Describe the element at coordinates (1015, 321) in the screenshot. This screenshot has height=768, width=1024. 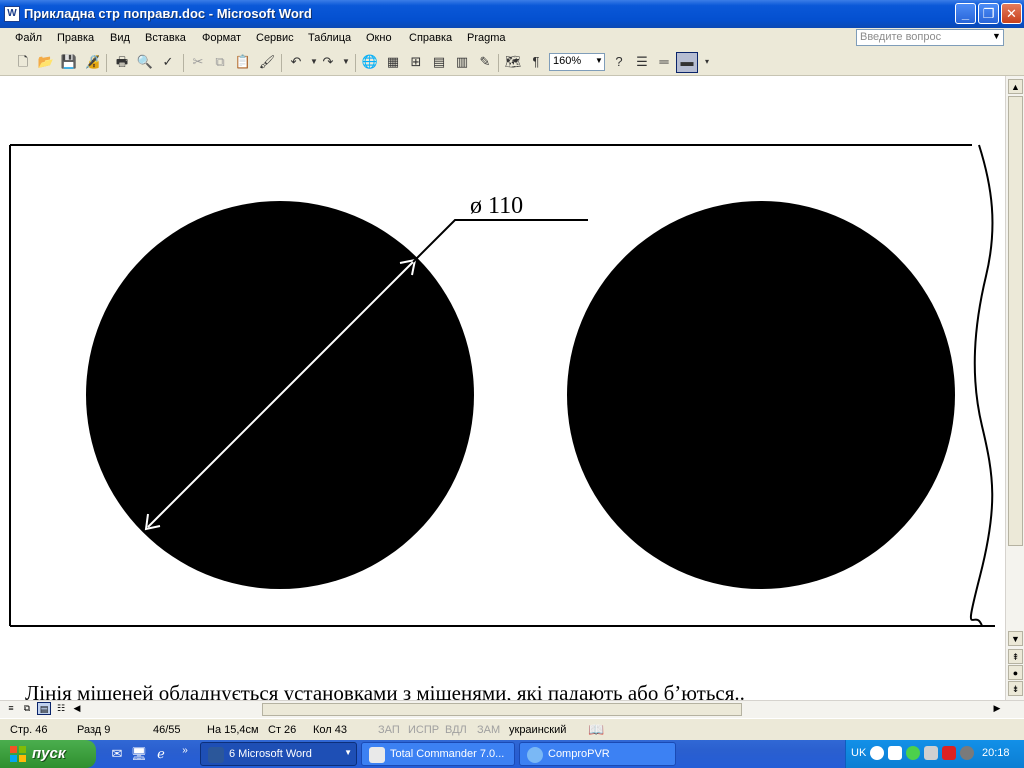
I see `vertical-scroll-thumb` at that location.